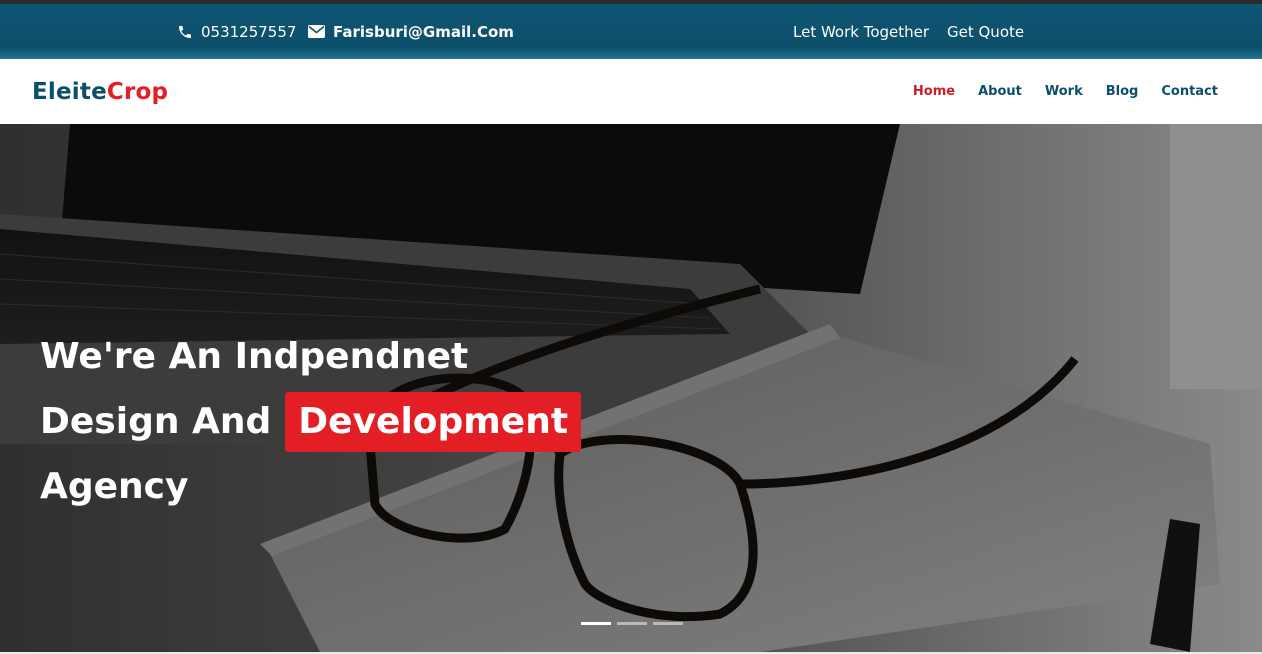 Image resolution: width=1262 pixels, height=654 pixels. Describe the element at coordinates (137, 91) in the screenshot. I see `logo-text-accent: Crop` at that location.